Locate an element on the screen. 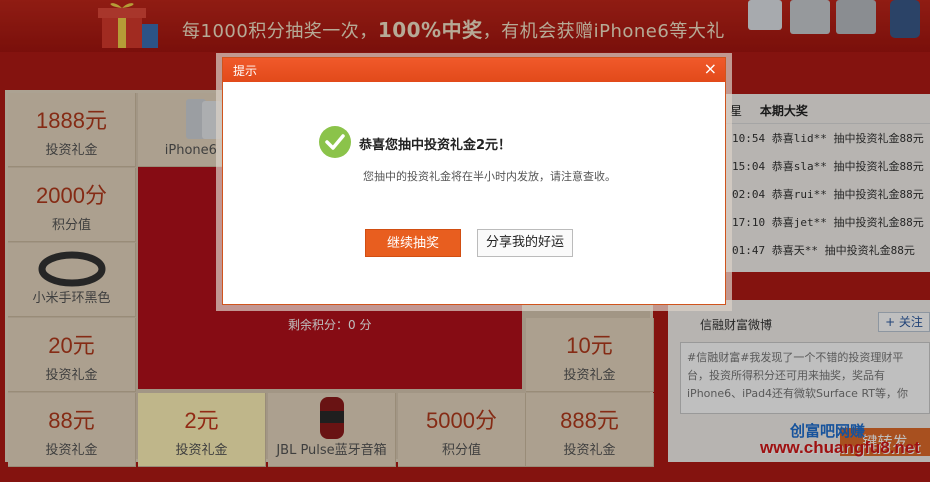 The width and height of the screenshot is (930, 482). dialog-title: 提示 is located at coordinates (245, 71).